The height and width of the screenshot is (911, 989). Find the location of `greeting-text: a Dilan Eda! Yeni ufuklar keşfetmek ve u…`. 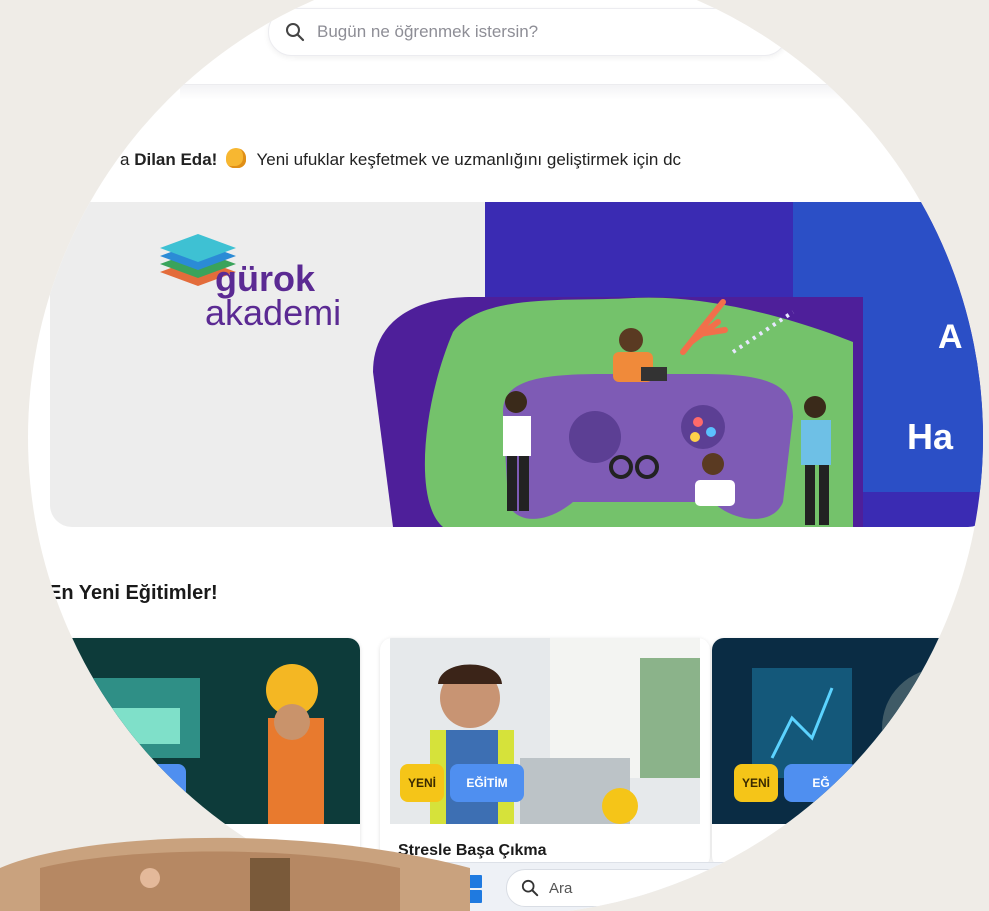

greeting-text: a Dilan Eda! Yeni ufuklar keşfetmek ve u… is located at coordinates (400, 159).